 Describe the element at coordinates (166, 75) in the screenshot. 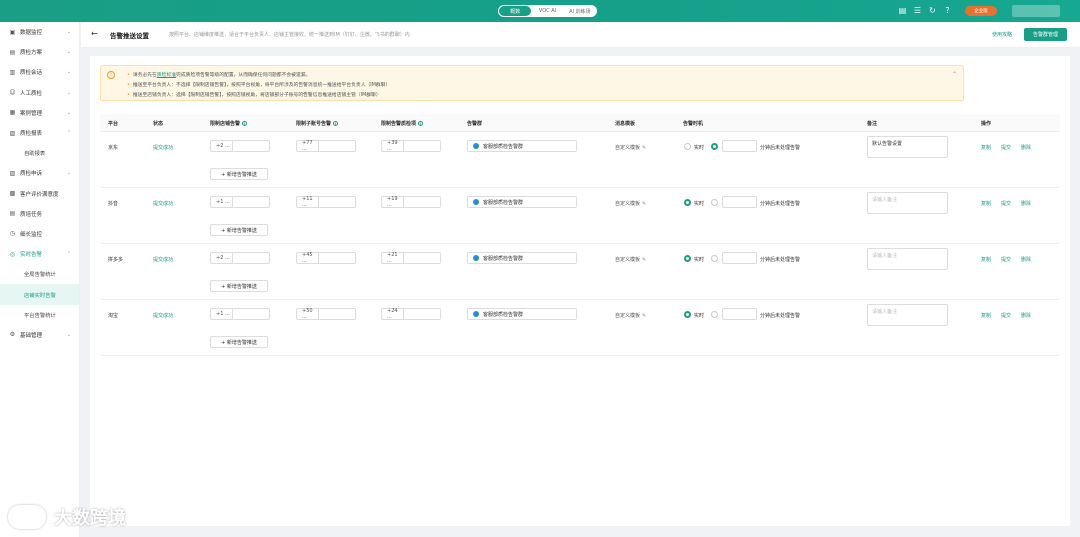

I see `quality-standard-link: 质检标准` at that location.